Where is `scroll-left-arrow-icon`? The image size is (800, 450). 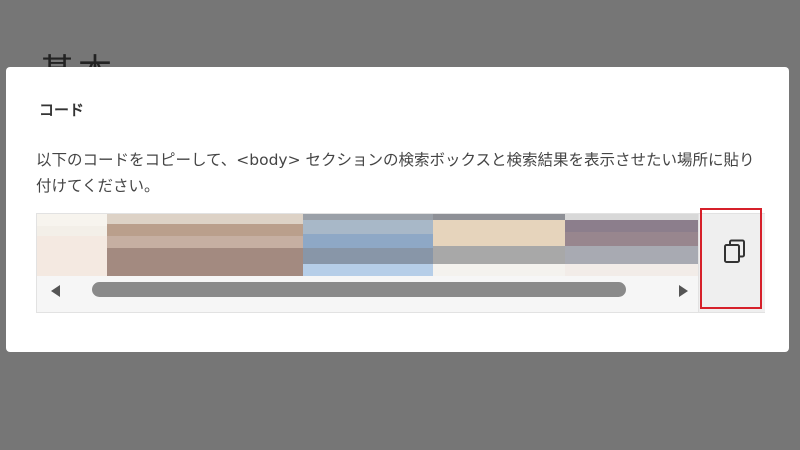 scroll-left-arrow-icon is located at coordinates (55, 291).